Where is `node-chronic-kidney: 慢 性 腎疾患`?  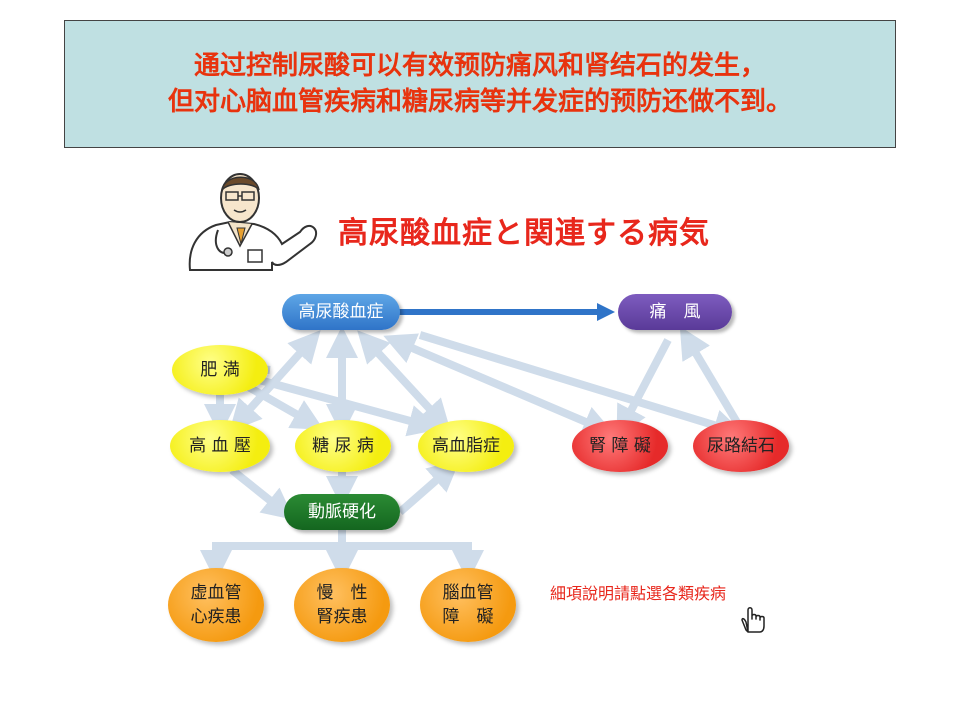
node-chronic-kidney: 慢 性 腎疾患 is located at coordinates (342, 605).